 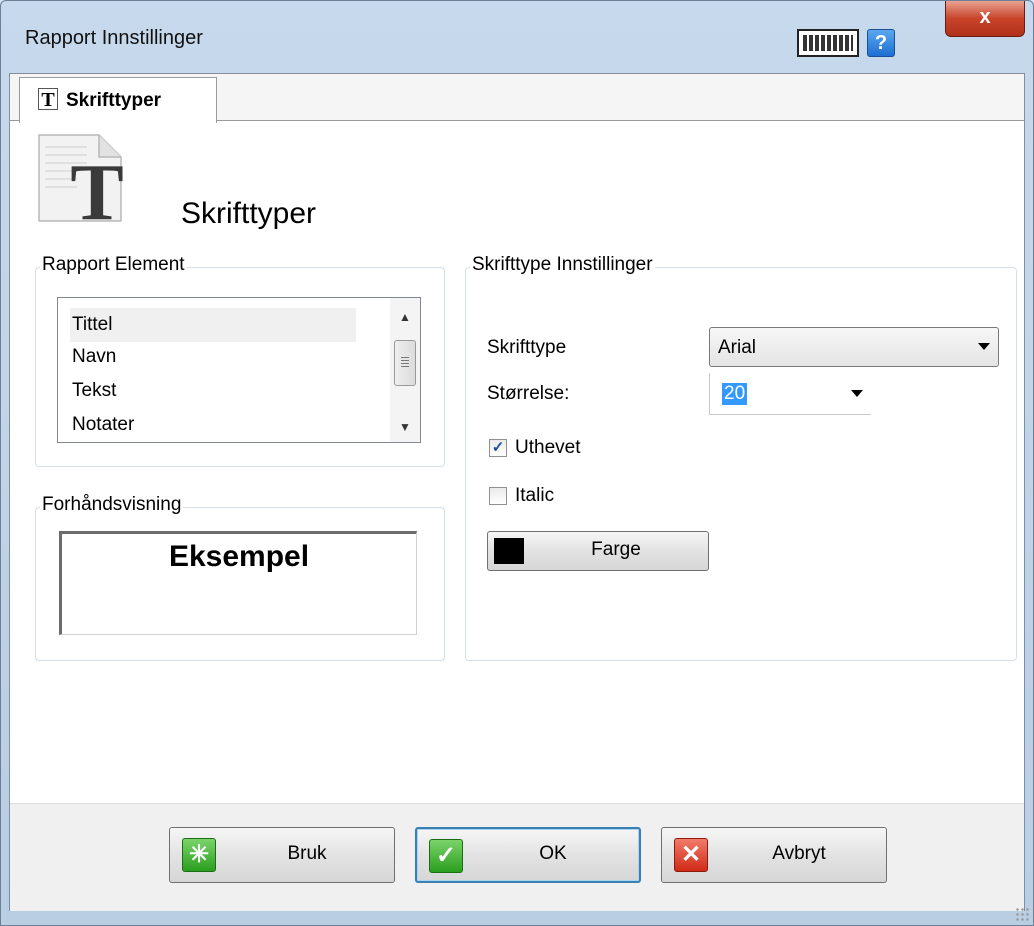 I want to click on font-page-icon: T, so click(x=81, y=178).